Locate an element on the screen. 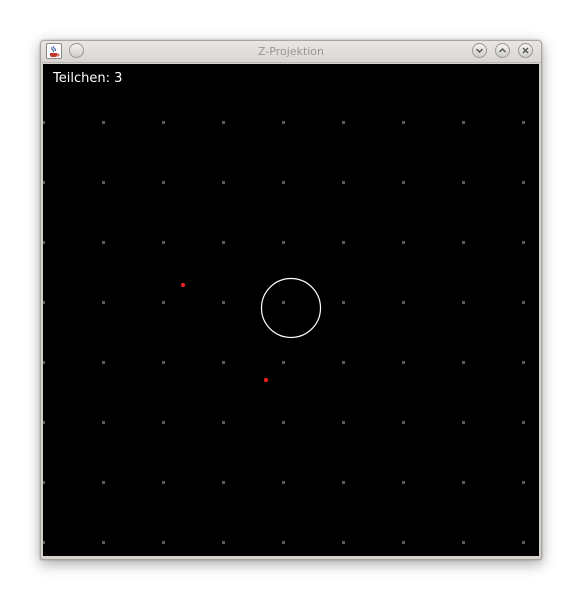  chevron-down-icon is located at coordinates (479, 50).